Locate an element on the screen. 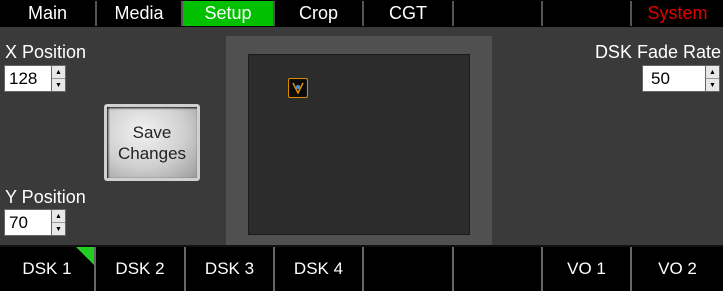 This screenshot has width=723, height=291. tab-media: Media is located at coordinates (140, 13).